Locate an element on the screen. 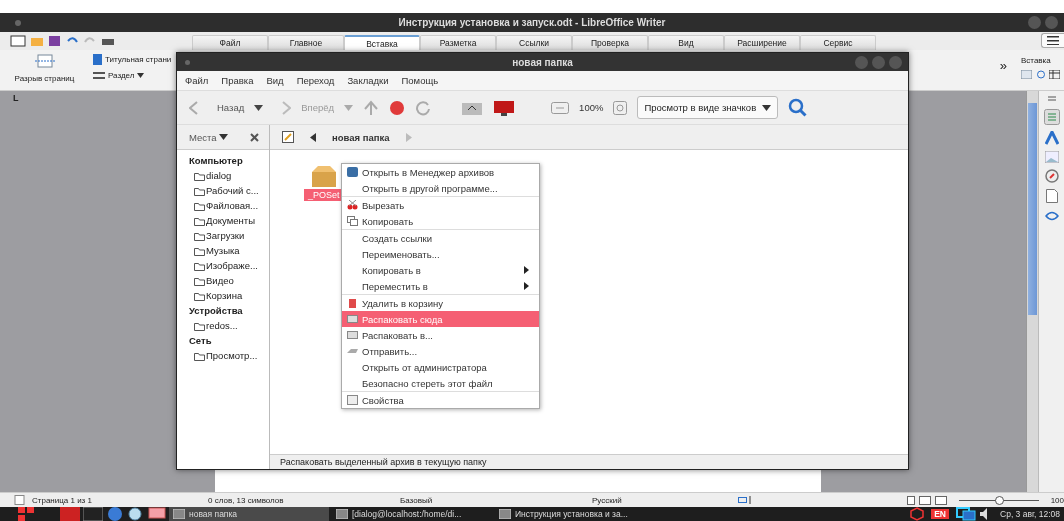  image-icon is located at coordinates (1026, 74).